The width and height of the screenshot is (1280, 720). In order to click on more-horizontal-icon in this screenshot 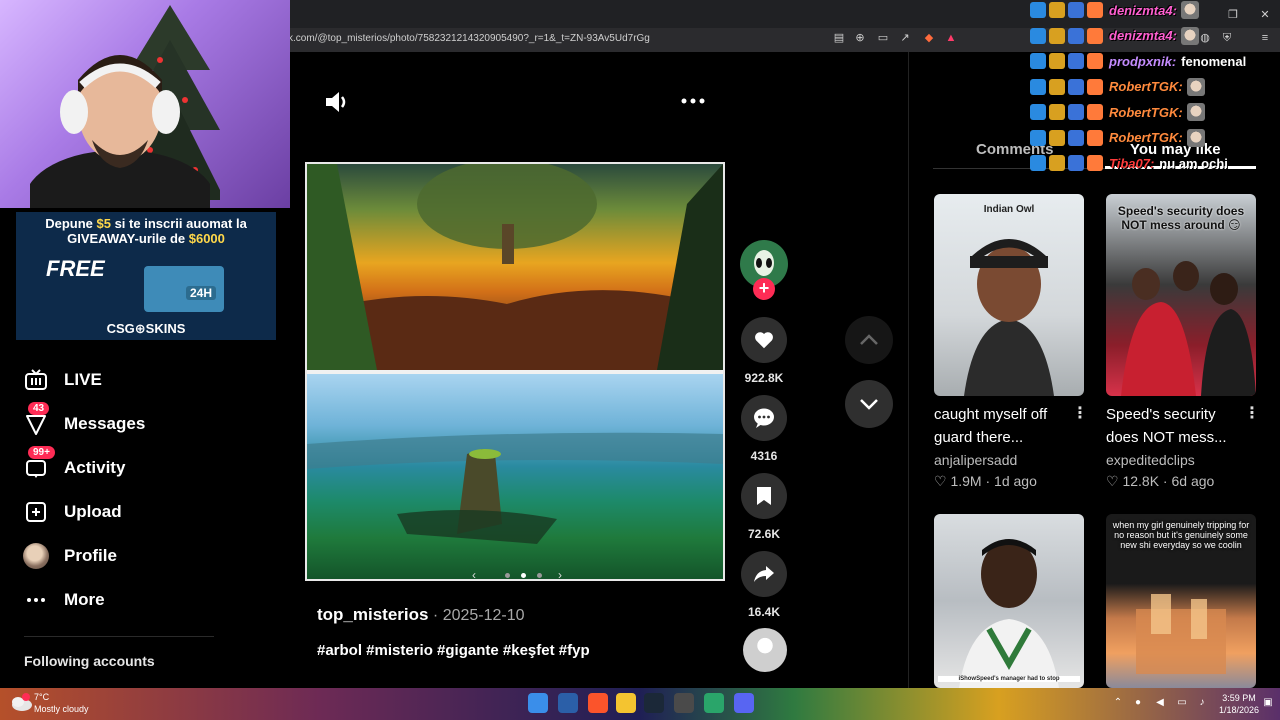, I will do `click(693, 101)`.